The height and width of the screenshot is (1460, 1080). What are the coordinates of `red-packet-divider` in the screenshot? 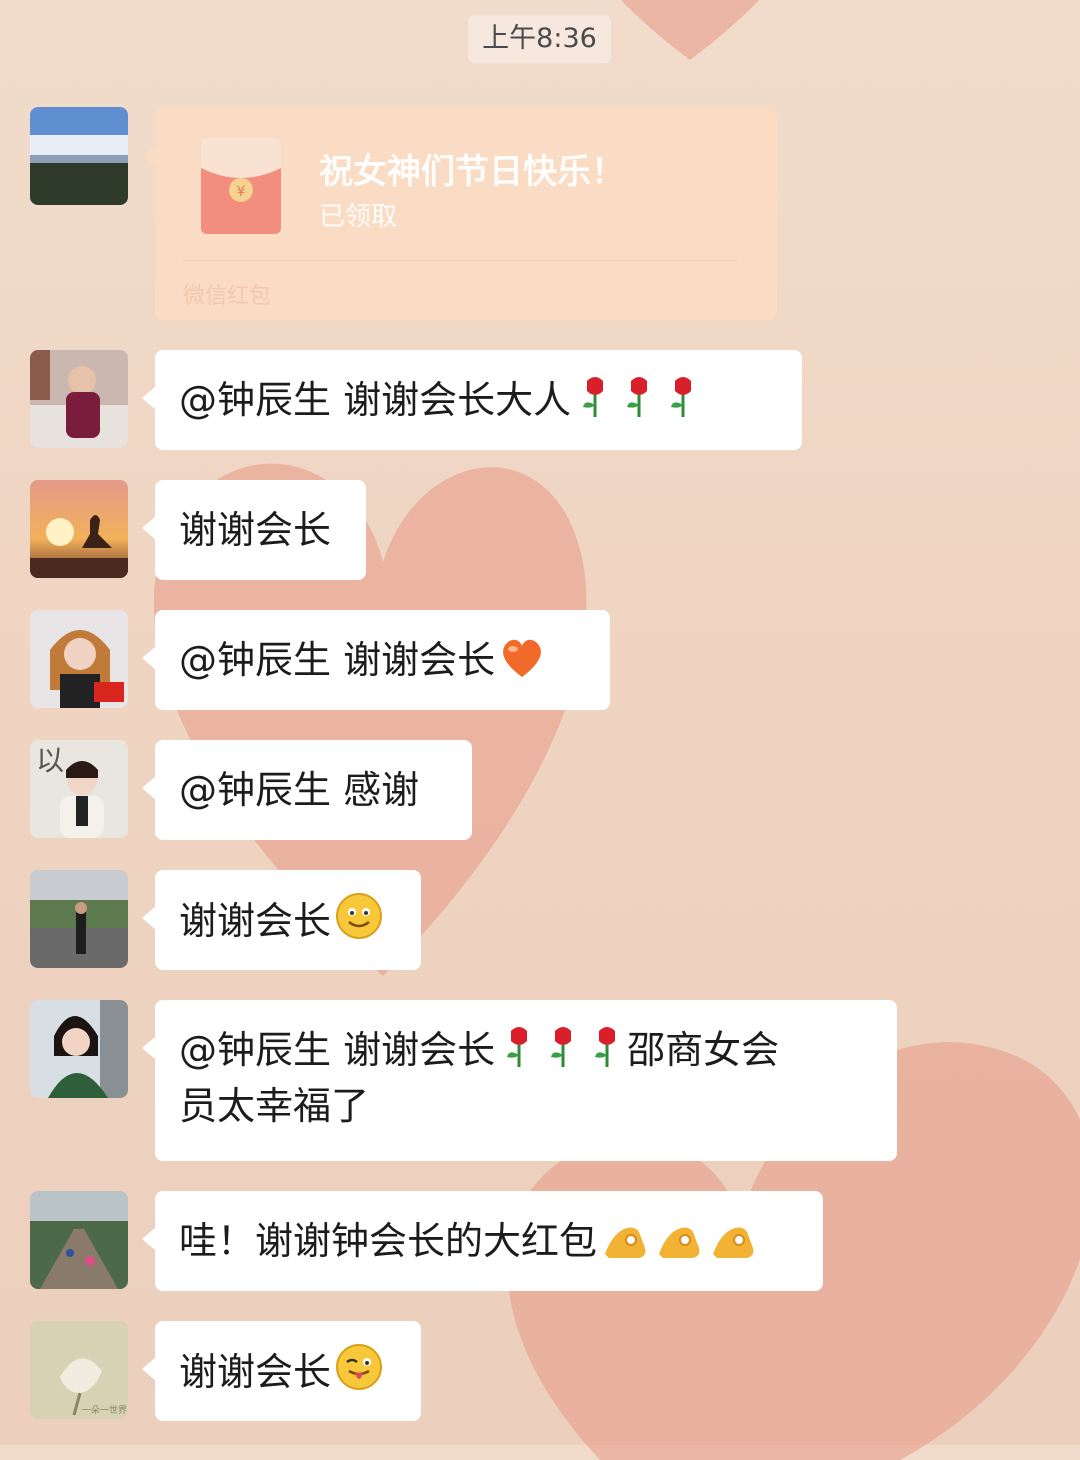 It's located at (460, 260).